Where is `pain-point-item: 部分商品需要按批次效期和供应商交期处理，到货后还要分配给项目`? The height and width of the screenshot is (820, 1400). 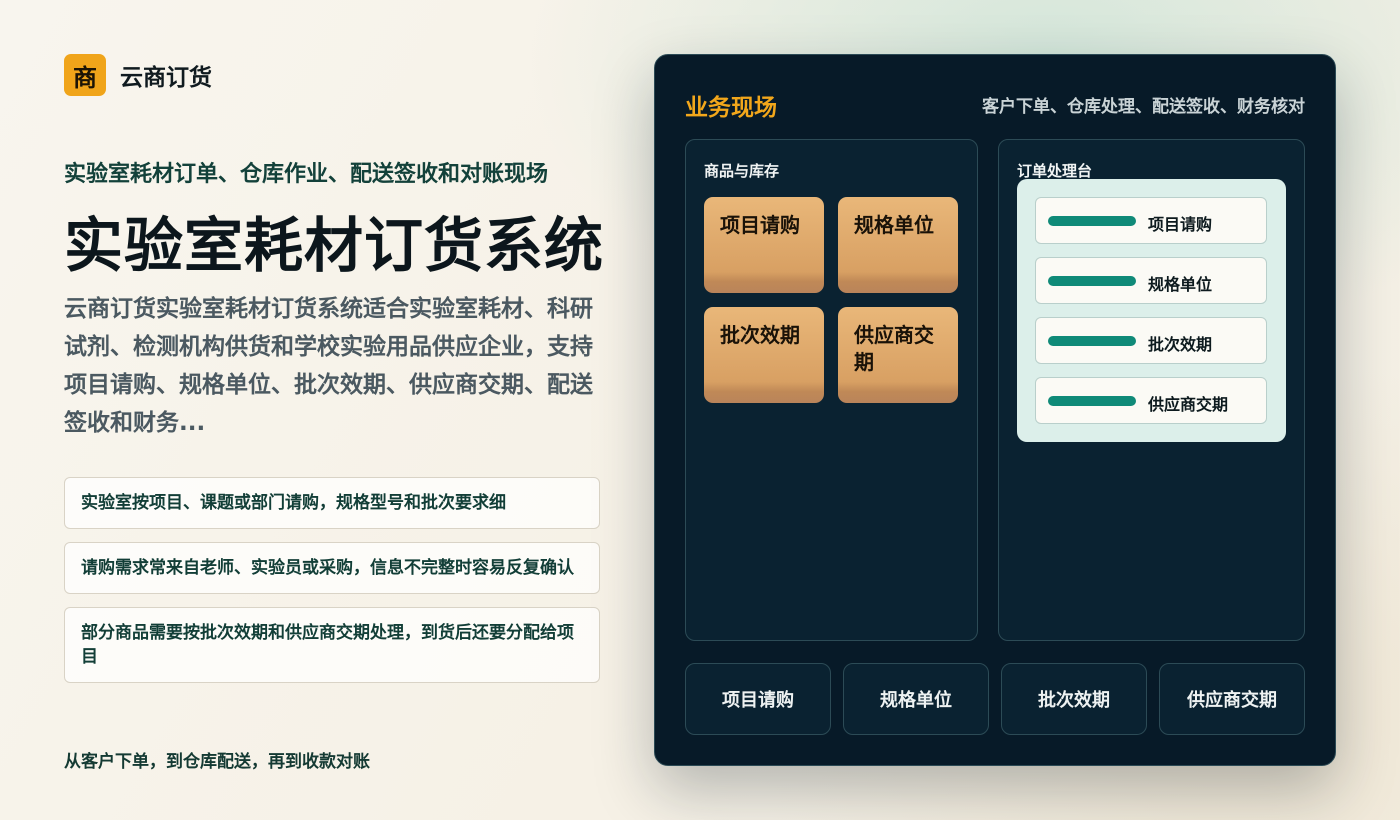 pain-point-item: 部分商品需要按批次效期和供应商交期处理，到货后还要分配给项目 is located at coordinates (332, 645).